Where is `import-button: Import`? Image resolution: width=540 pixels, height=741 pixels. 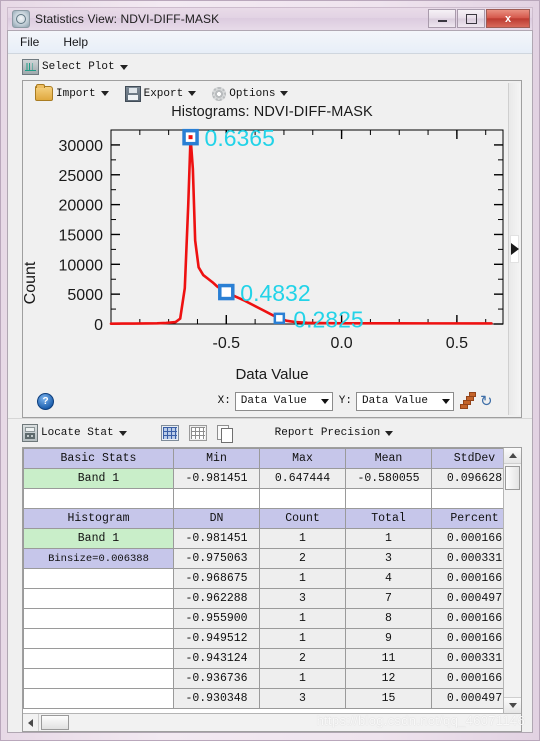 import-button: Import is located at coordinates (72, 92).